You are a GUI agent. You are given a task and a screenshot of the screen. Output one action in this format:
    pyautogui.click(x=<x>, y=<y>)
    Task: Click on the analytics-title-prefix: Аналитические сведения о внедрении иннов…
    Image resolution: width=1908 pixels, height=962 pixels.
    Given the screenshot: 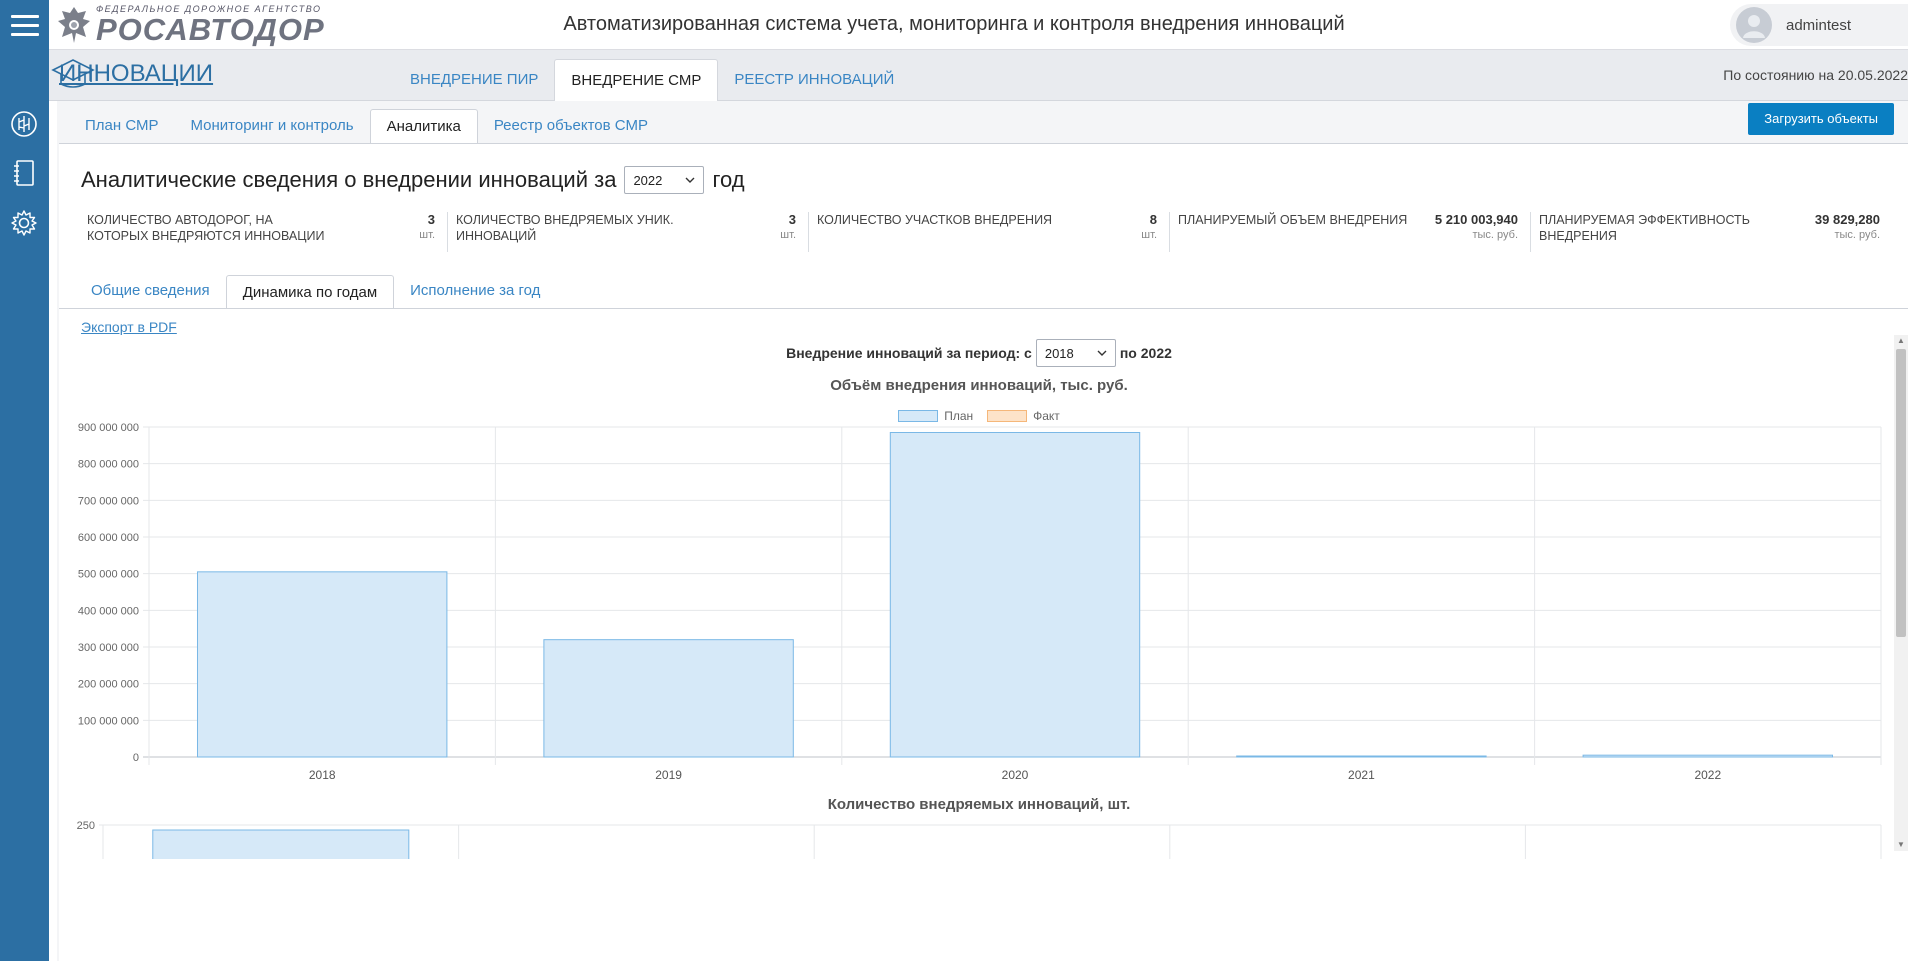 What is the action you would take?
    pyautogui.click(x=349, y=179)
    